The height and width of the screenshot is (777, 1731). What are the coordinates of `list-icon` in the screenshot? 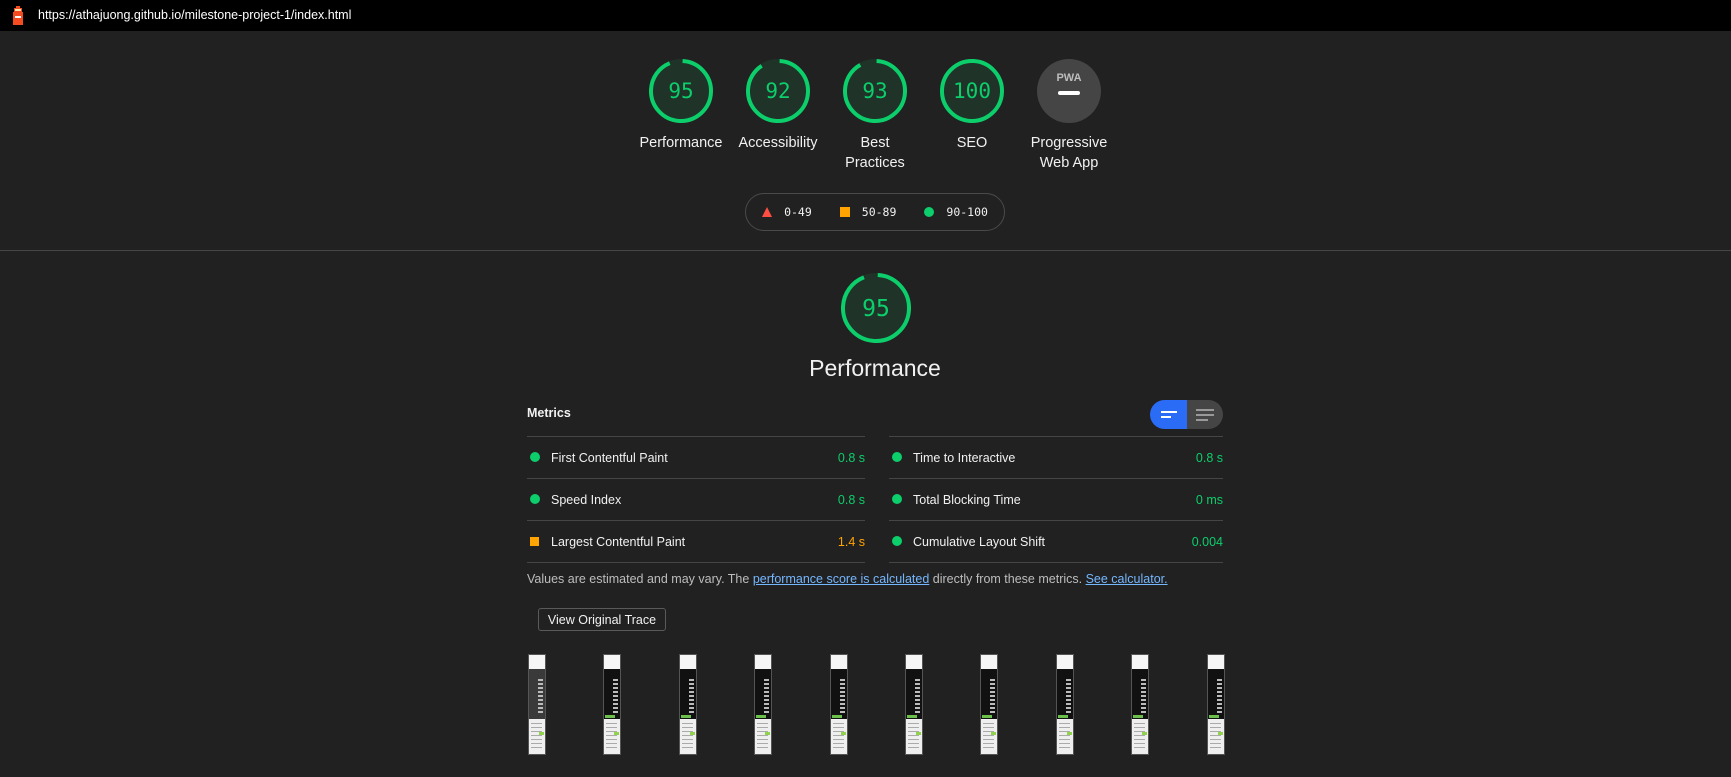 It's located at (1205, 409).